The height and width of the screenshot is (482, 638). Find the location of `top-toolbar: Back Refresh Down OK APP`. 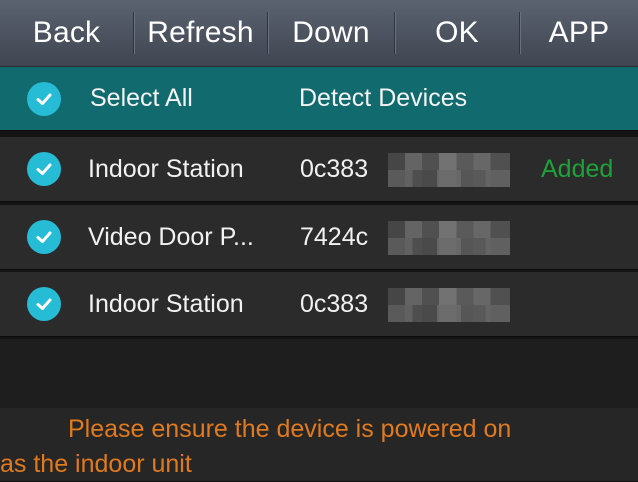

top-toolbar: Back Refresh Down OK APP is located at coordinates (319, 33).